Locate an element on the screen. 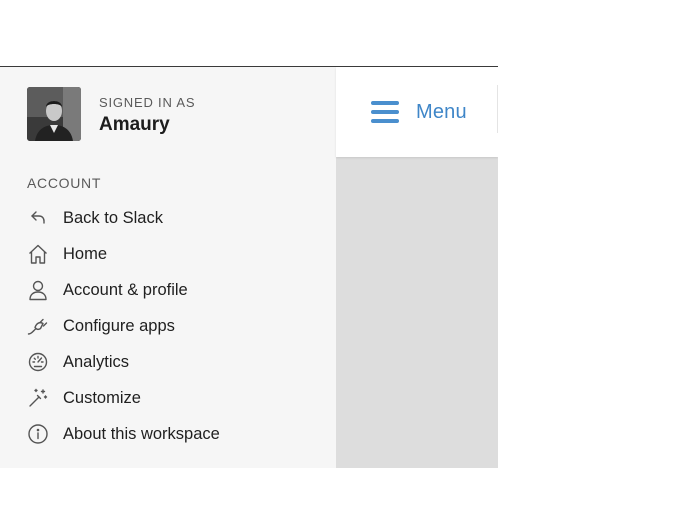  divider is located at coordinates (497, 109).